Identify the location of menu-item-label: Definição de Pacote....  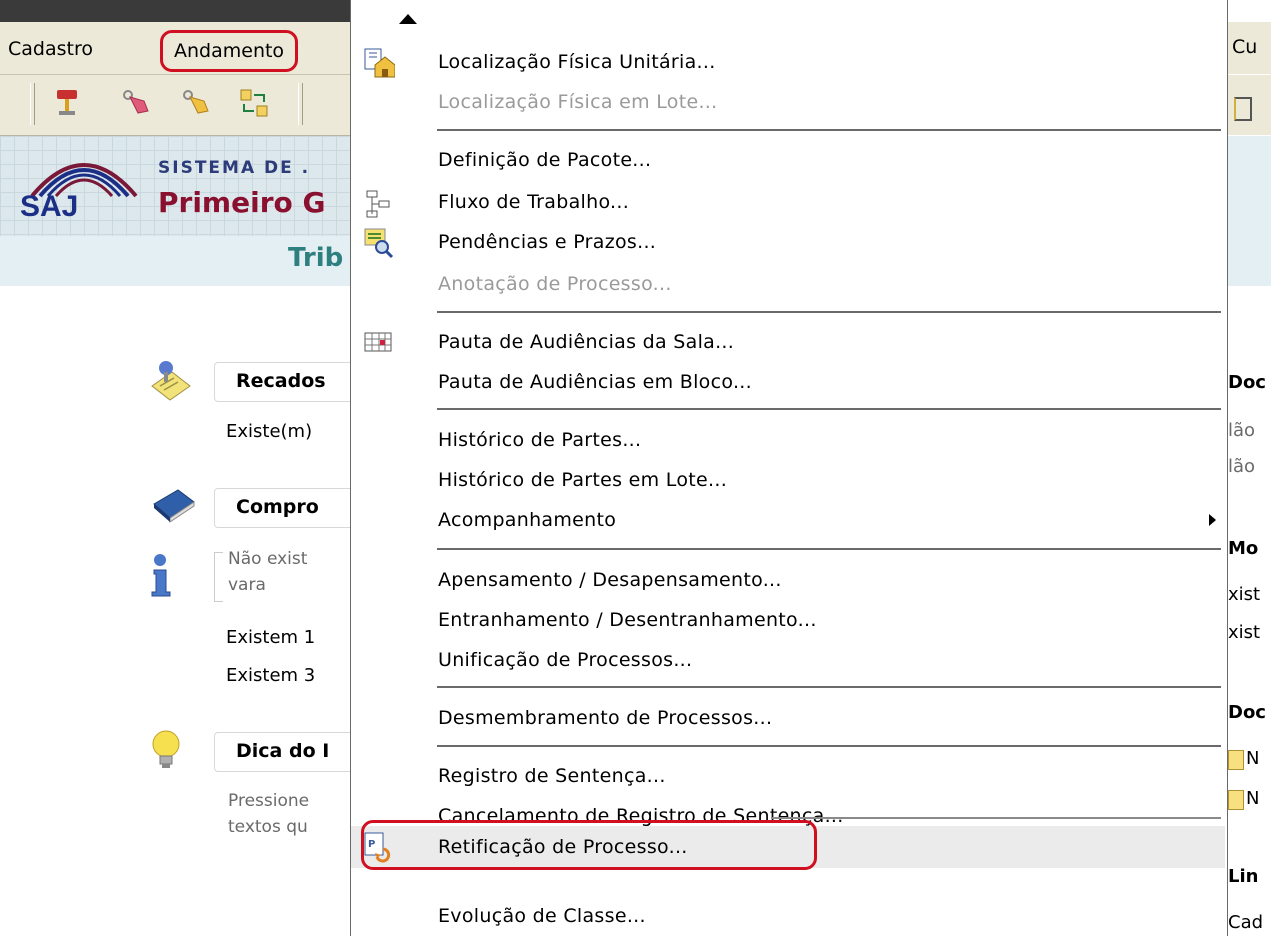
(545, 160).